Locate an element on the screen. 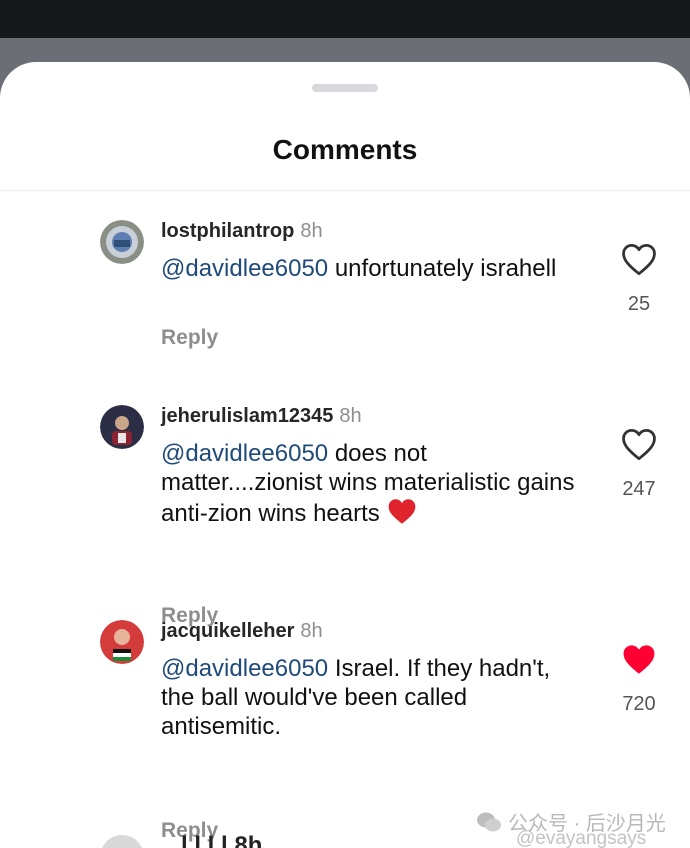 This screenshot has height=848, width=690. comment-meta: jeherulislam12345 8h is located at coordinates (261, 416).